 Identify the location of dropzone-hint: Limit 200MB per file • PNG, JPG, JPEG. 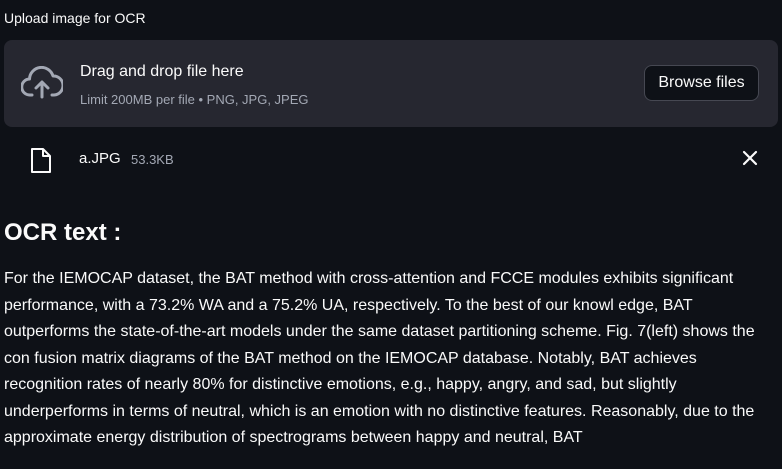
(194, 99).